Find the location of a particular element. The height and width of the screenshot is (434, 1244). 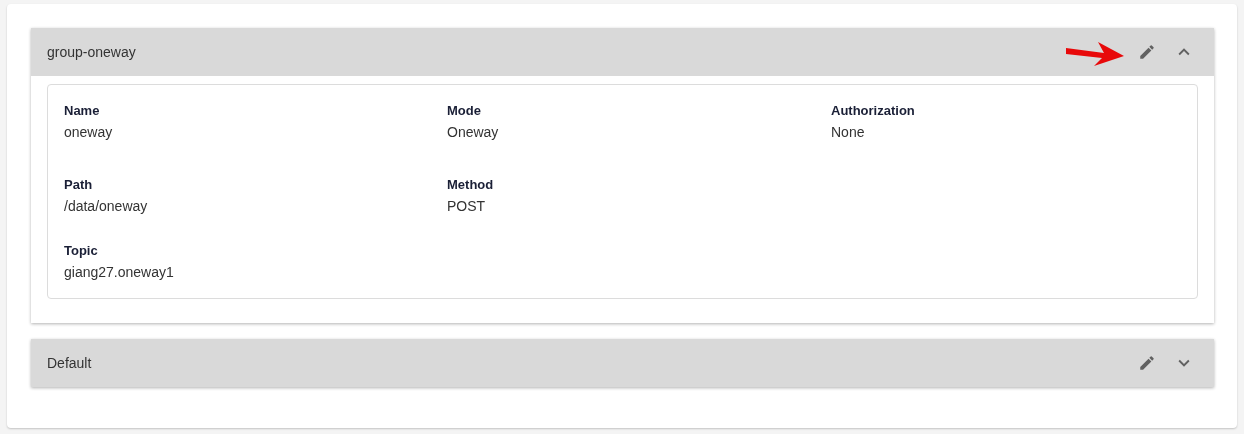

field-value: None is located at coordinates (848, 132).